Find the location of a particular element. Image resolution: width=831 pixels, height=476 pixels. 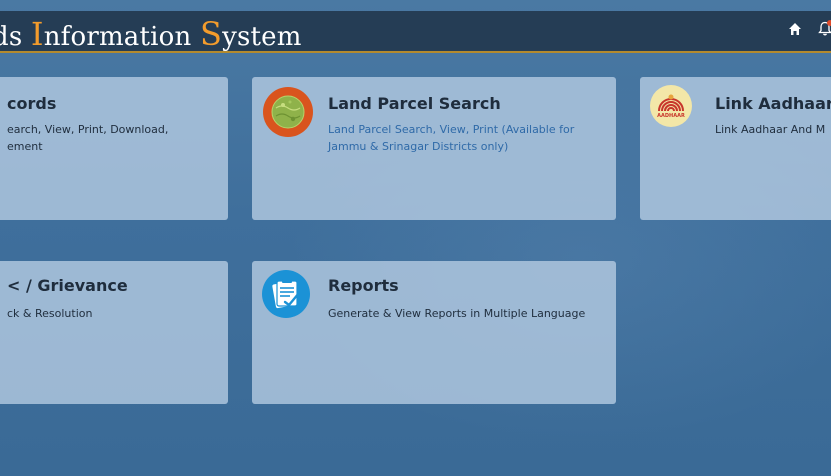

land-parcel-globe-icon is located at coordinates (288, 112).